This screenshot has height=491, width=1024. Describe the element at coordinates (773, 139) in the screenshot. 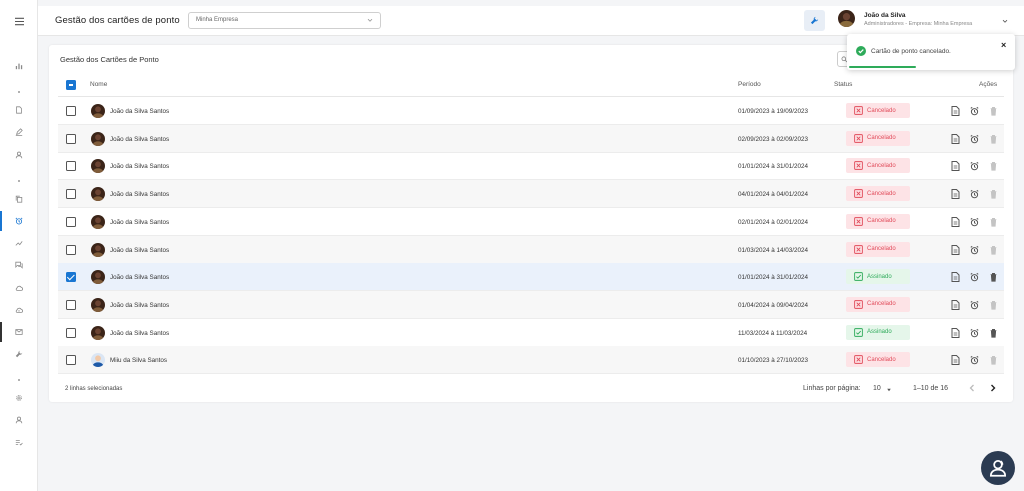

I see `period-text: 02/09/2023 à 02/09/2023` at that location.